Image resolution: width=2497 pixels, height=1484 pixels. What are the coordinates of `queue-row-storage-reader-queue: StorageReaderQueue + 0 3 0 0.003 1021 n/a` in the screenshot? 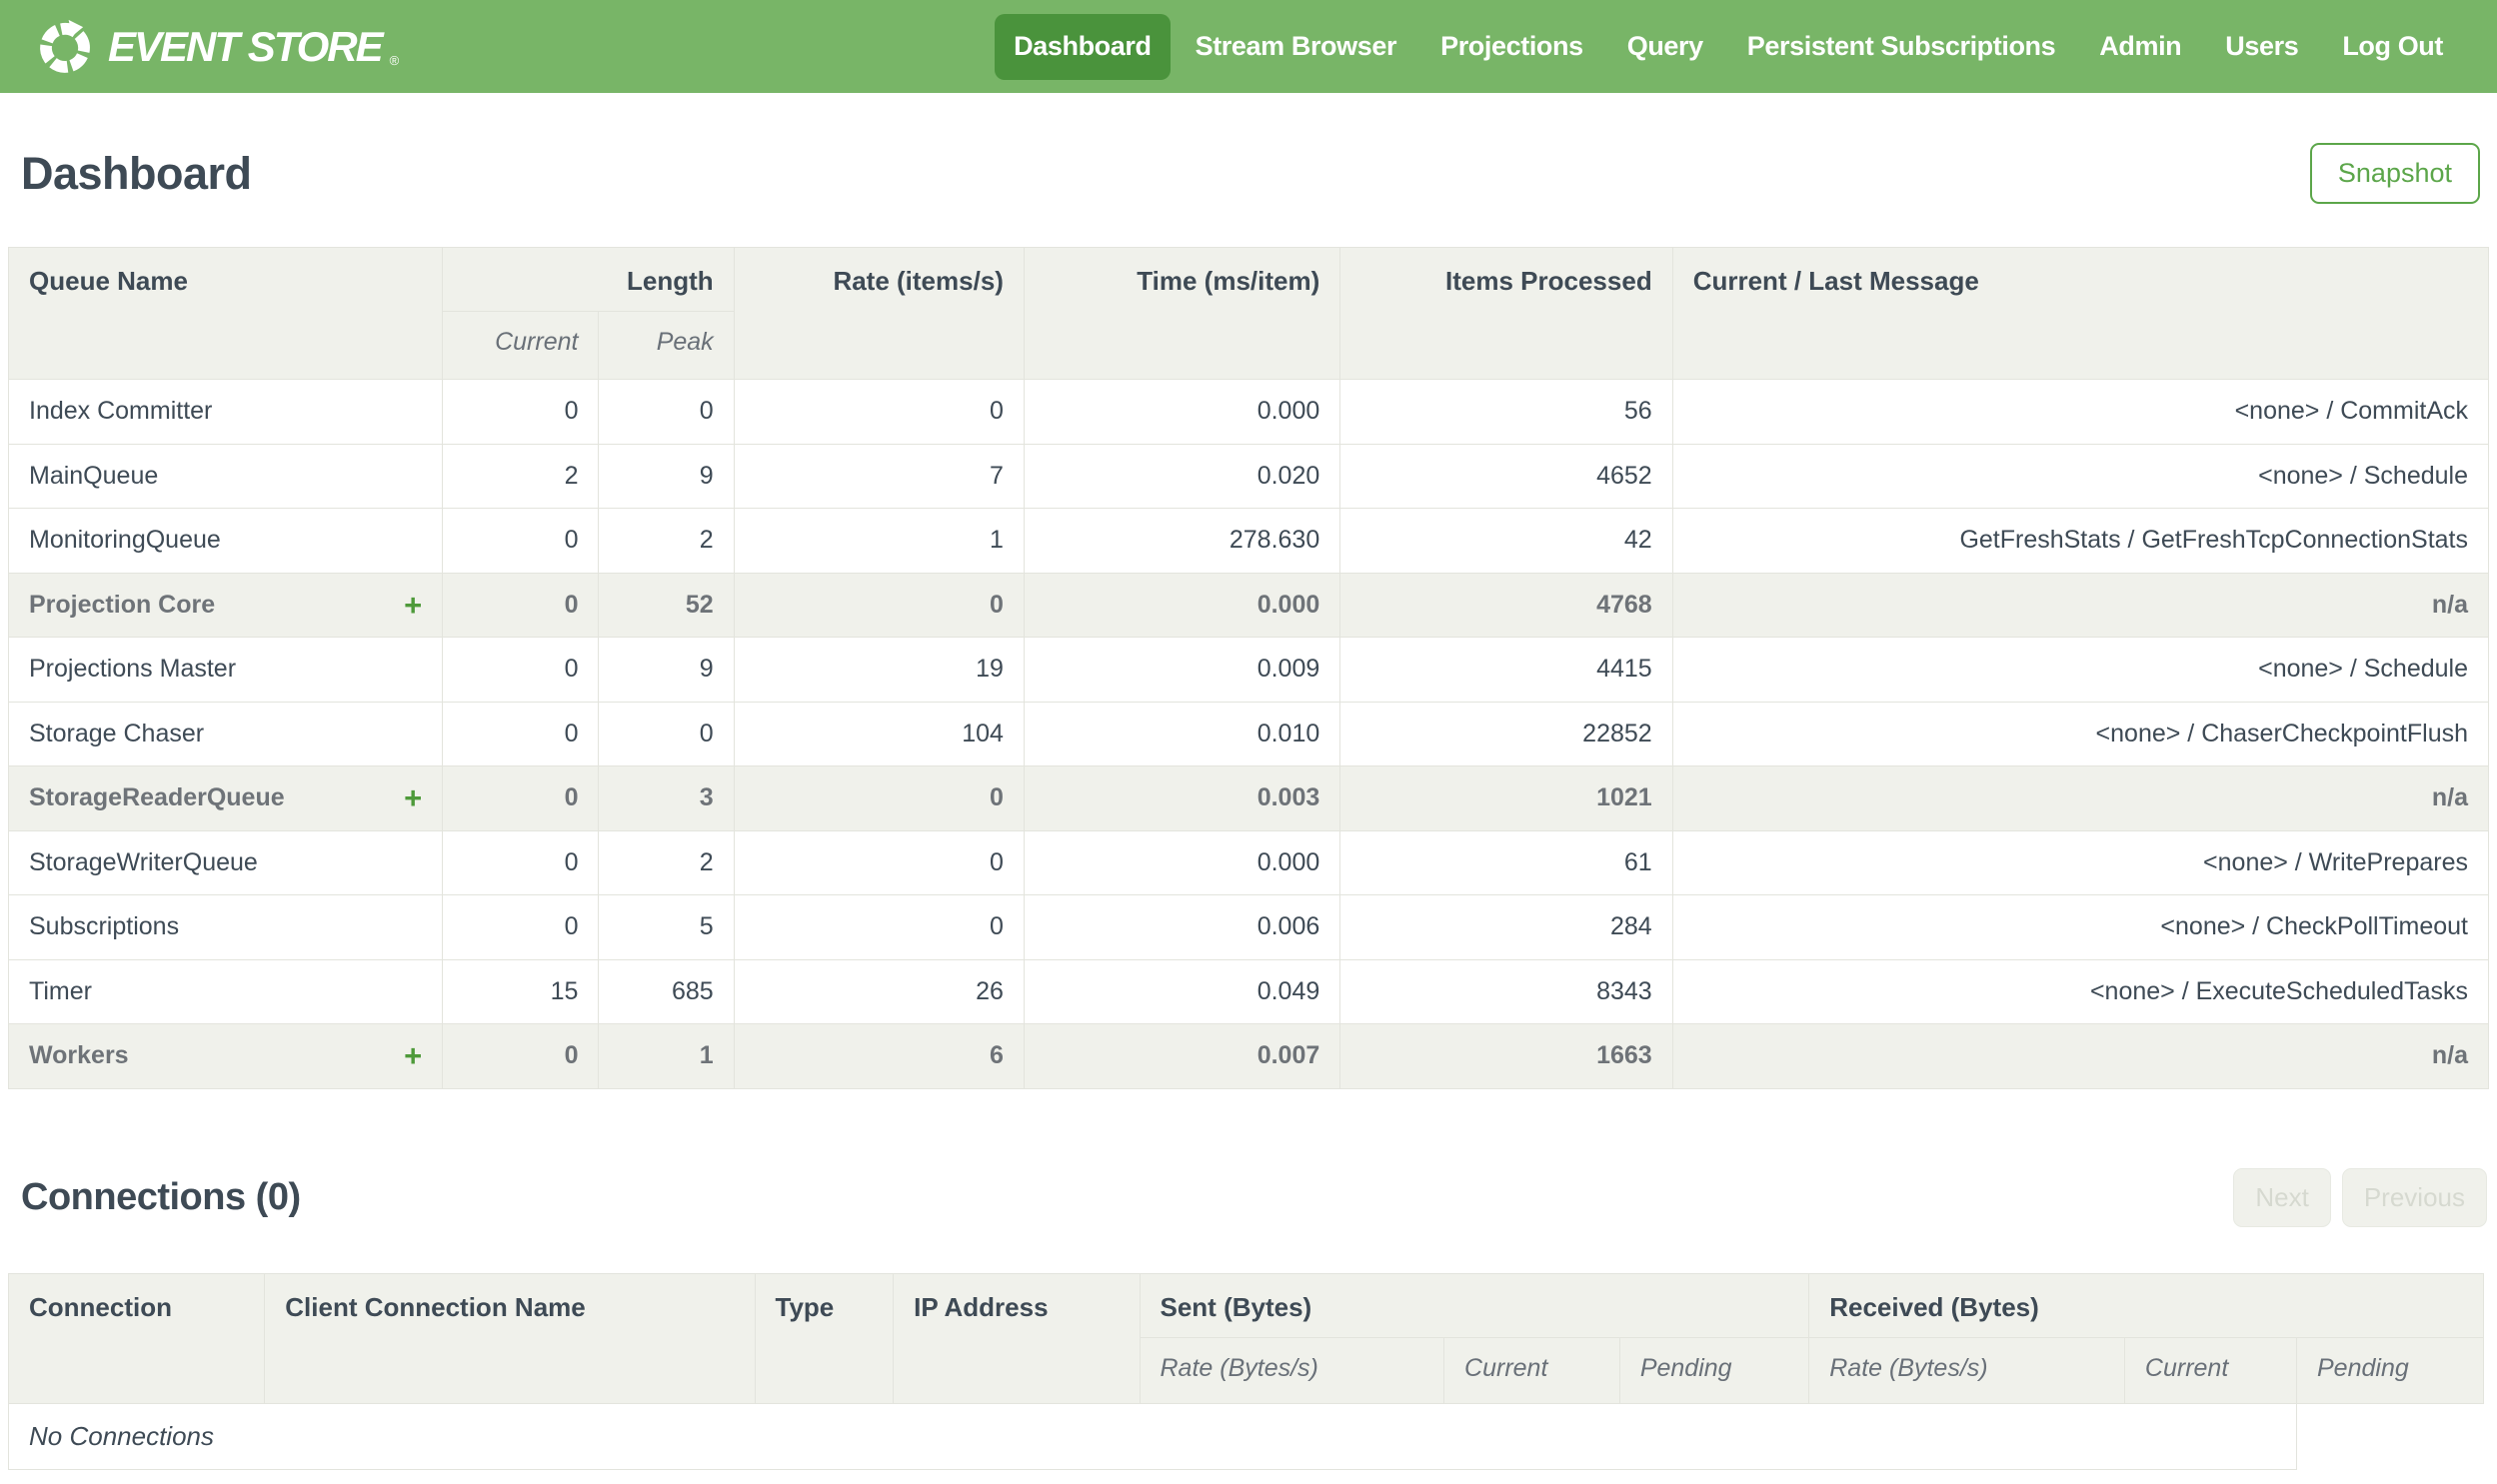 It's located at (1248, 798).